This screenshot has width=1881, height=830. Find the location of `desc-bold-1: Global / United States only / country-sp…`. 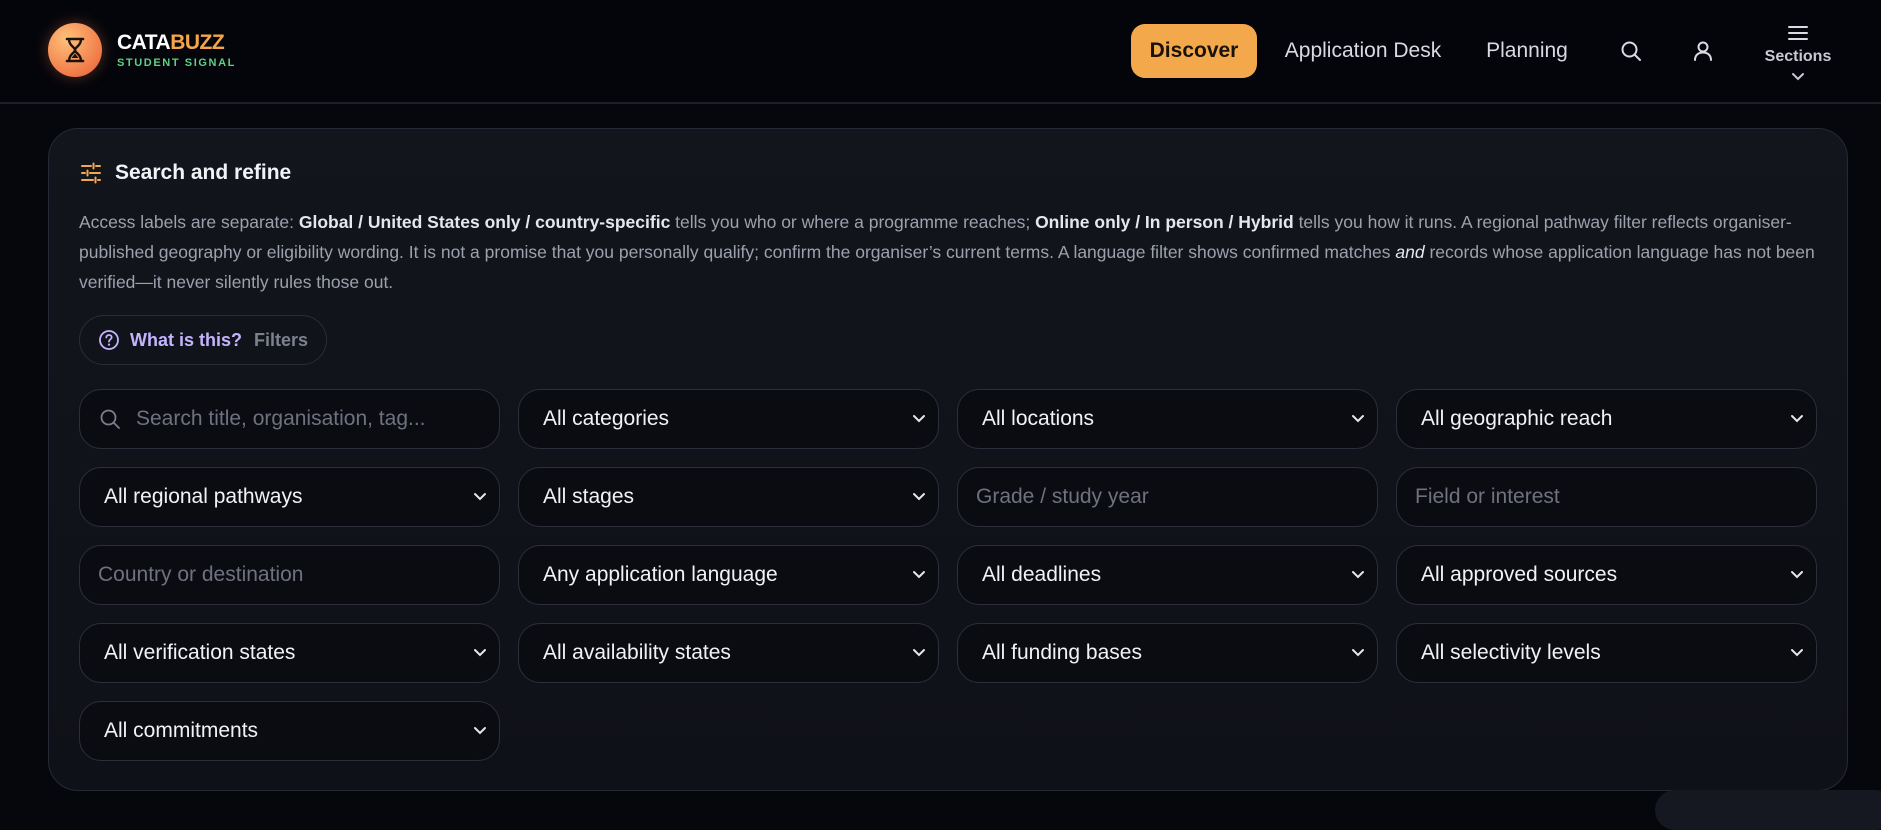

desc-bold-1: Global / United States only / country-sp… is located at coordinates (484, 222).